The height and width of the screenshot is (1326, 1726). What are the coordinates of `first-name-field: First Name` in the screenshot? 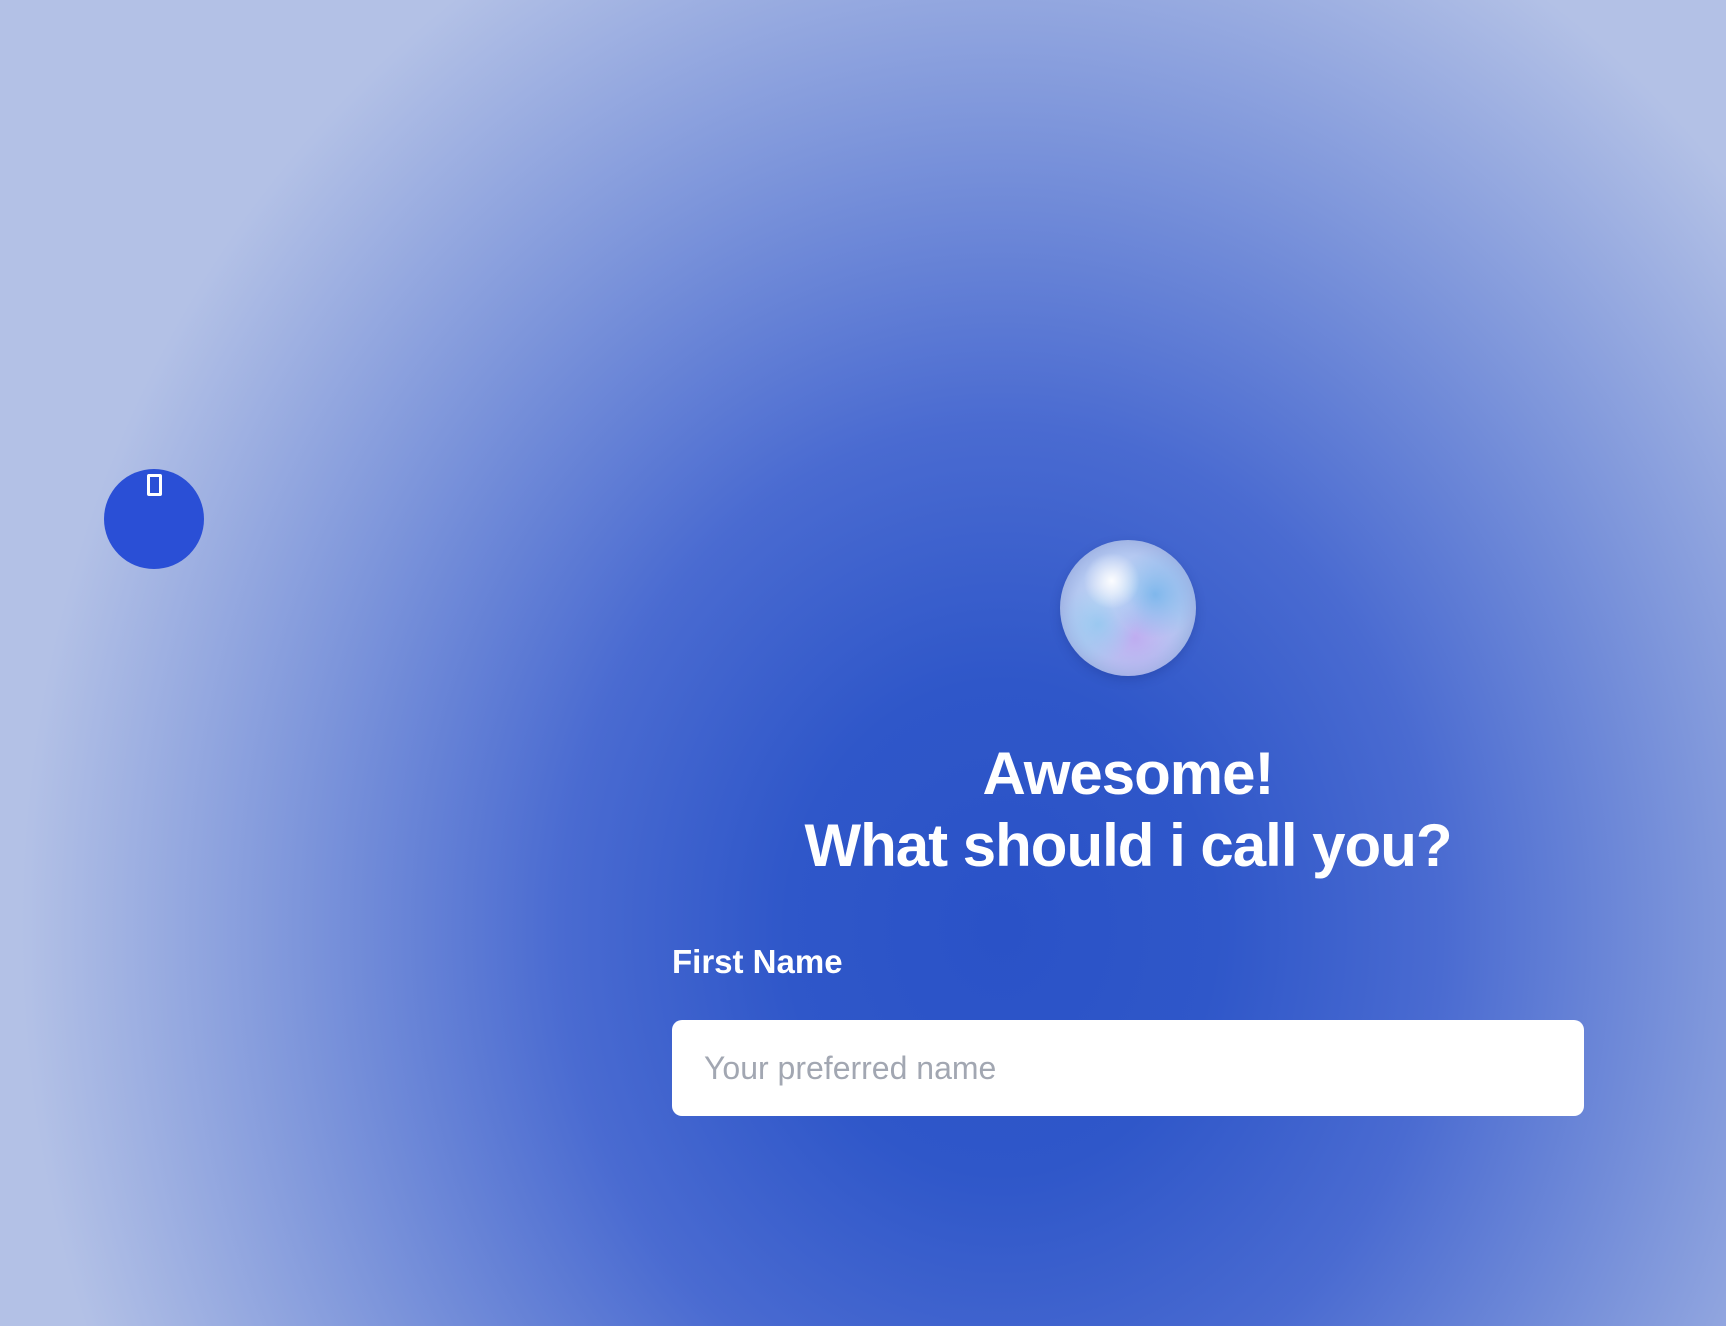 It's located at (1128, 1029).